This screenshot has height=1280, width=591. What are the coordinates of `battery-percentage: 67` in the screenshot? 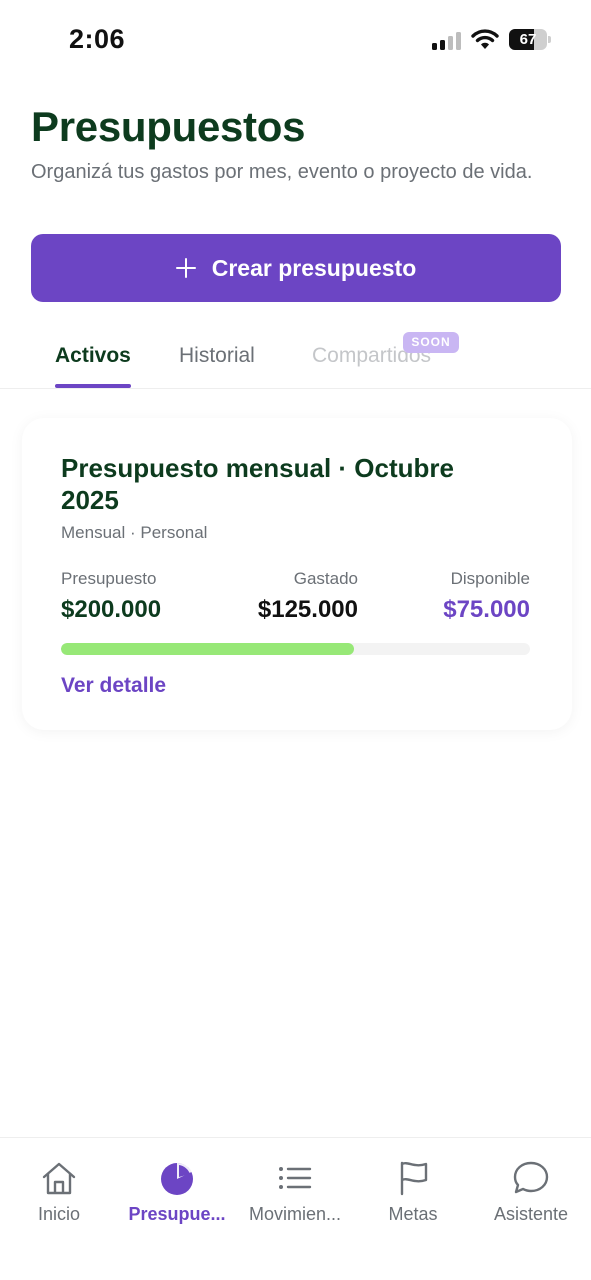 It's located at (528, 39).